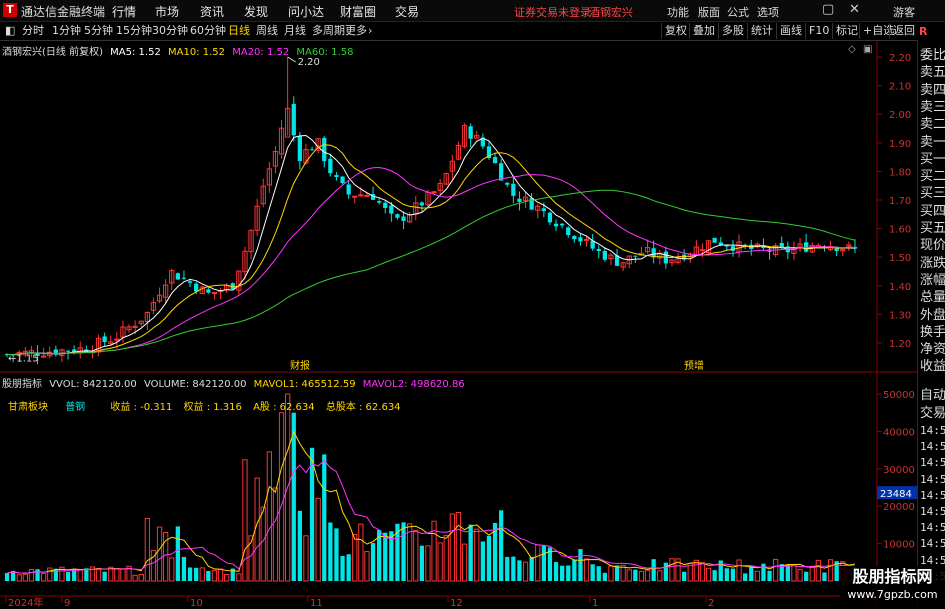 This screenshot has width=945, height=609. I want to click on top-menu-item: 选项, so click(768, 12).